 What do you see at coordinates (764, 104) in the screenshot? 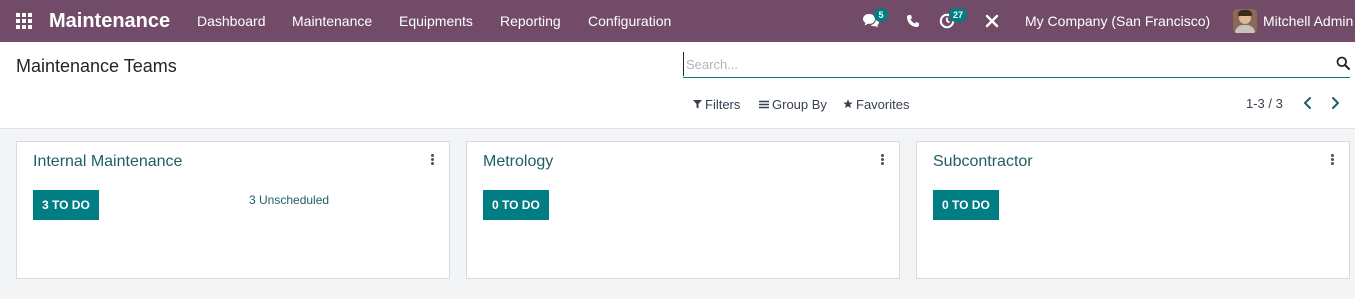
I see `list-icon` at bounding box center [764, 104].